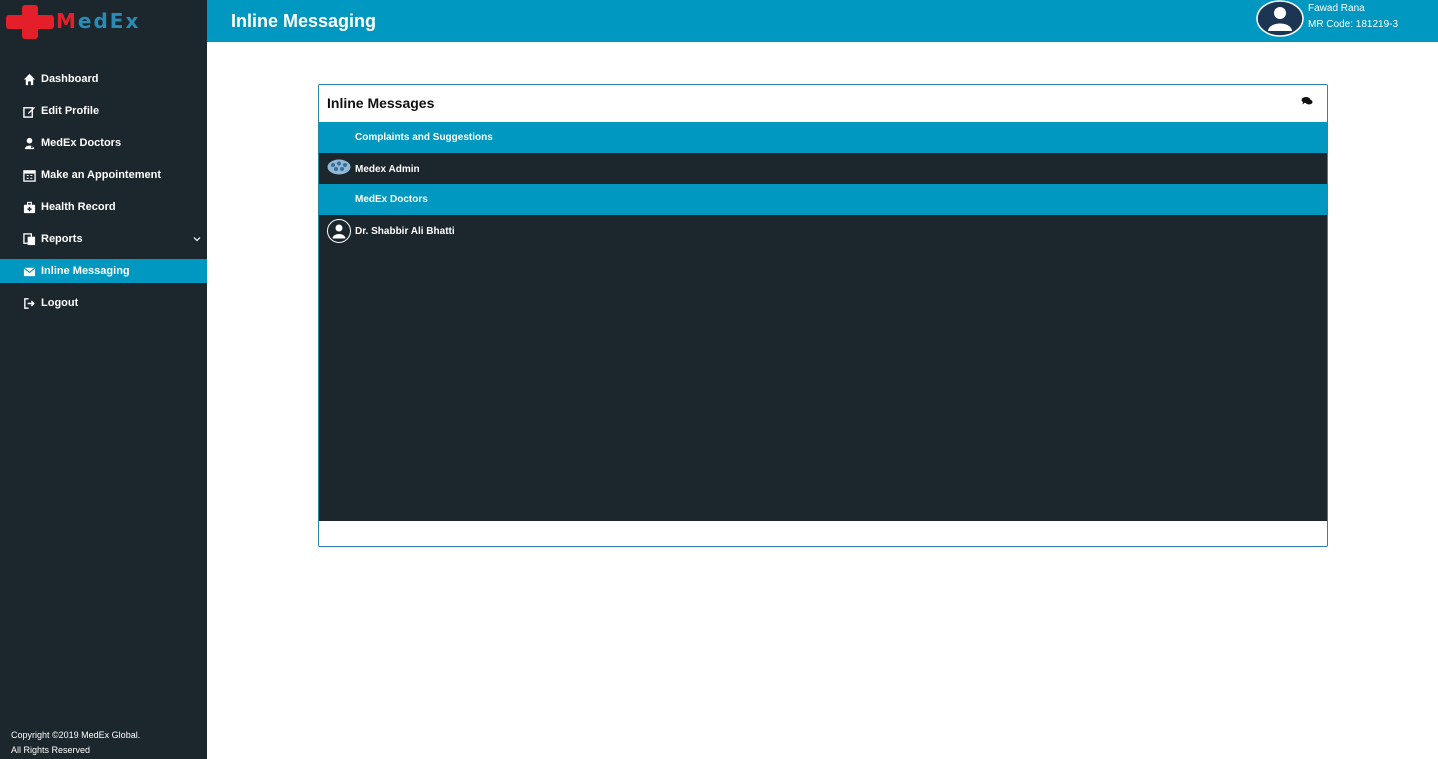  What do you see at coordinates (78, 207) in the screenshot?
I see `sidebar-item-label: Health Record` at bounding box center [78, 207].